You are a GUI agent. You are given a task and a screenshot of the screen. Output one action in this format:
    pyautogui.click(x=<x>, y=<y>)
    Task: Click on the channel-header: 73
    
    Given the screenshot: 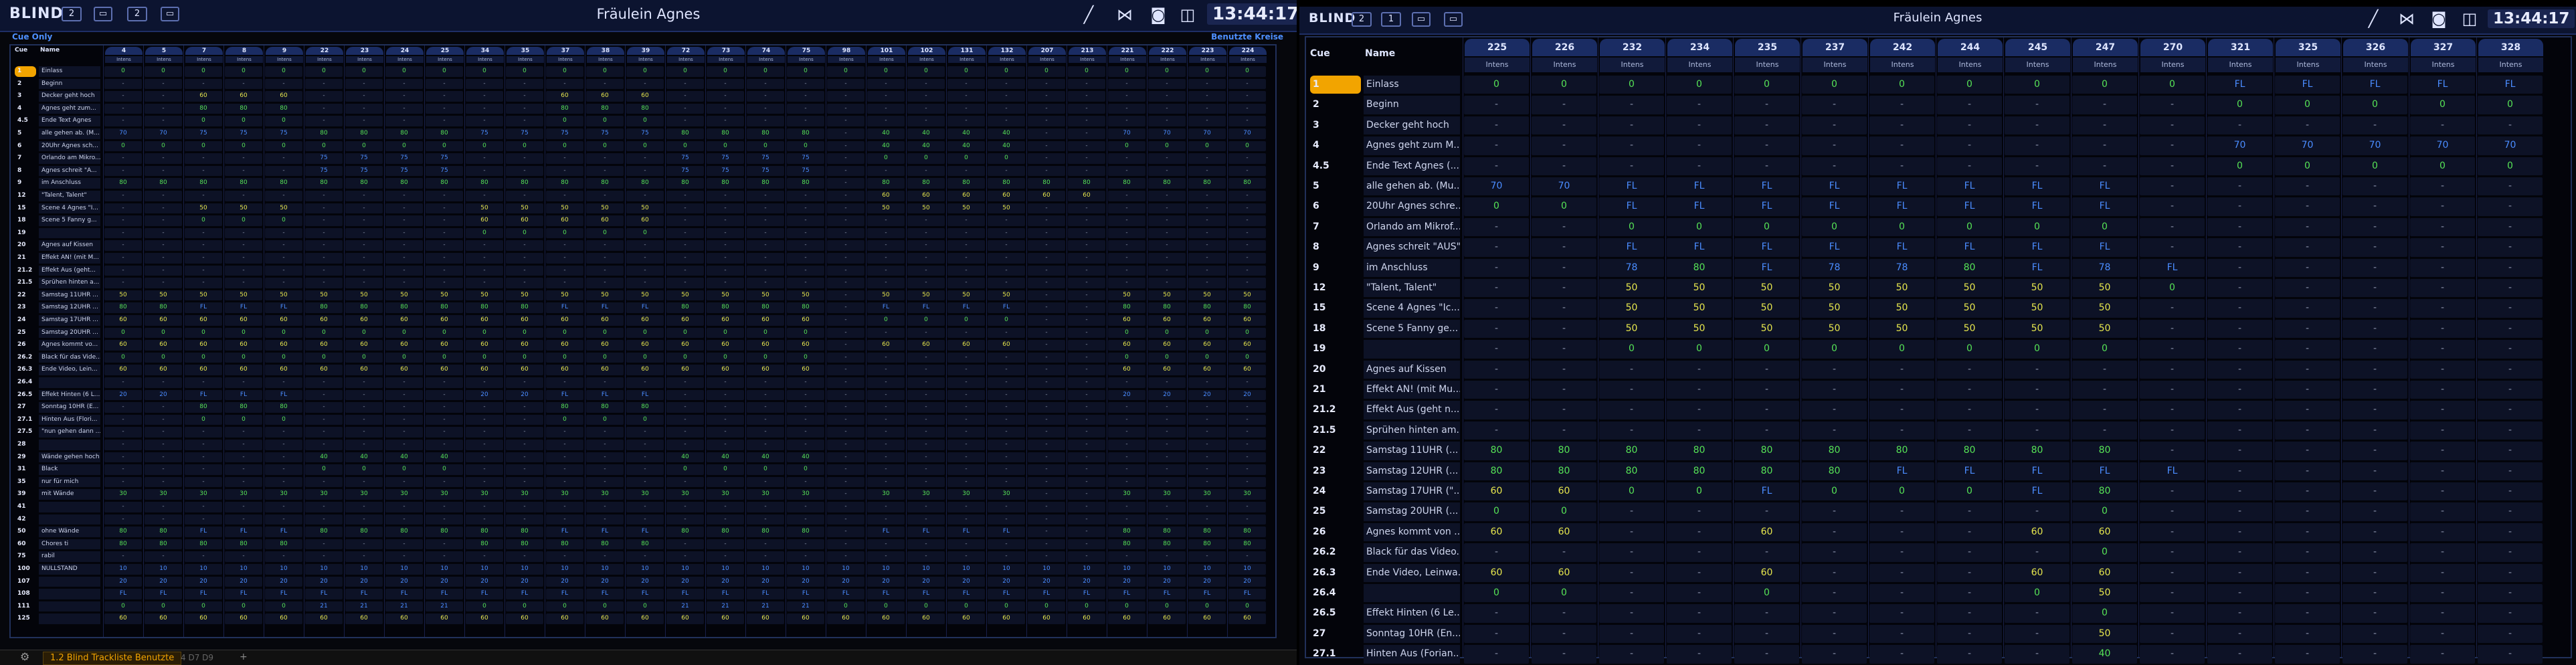 What is the action you would take?
    pyautogui.click(x=726, y=51)
    